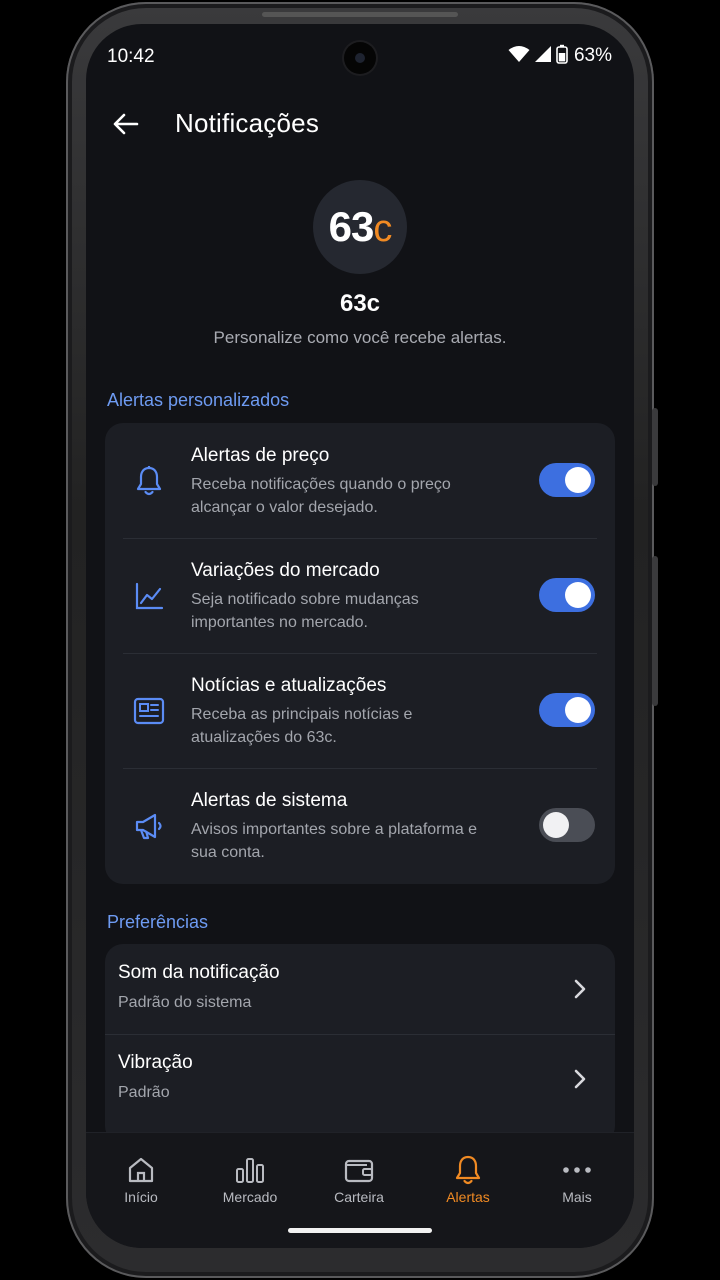  I want to click on logo-main: 63, so click(351, 226).